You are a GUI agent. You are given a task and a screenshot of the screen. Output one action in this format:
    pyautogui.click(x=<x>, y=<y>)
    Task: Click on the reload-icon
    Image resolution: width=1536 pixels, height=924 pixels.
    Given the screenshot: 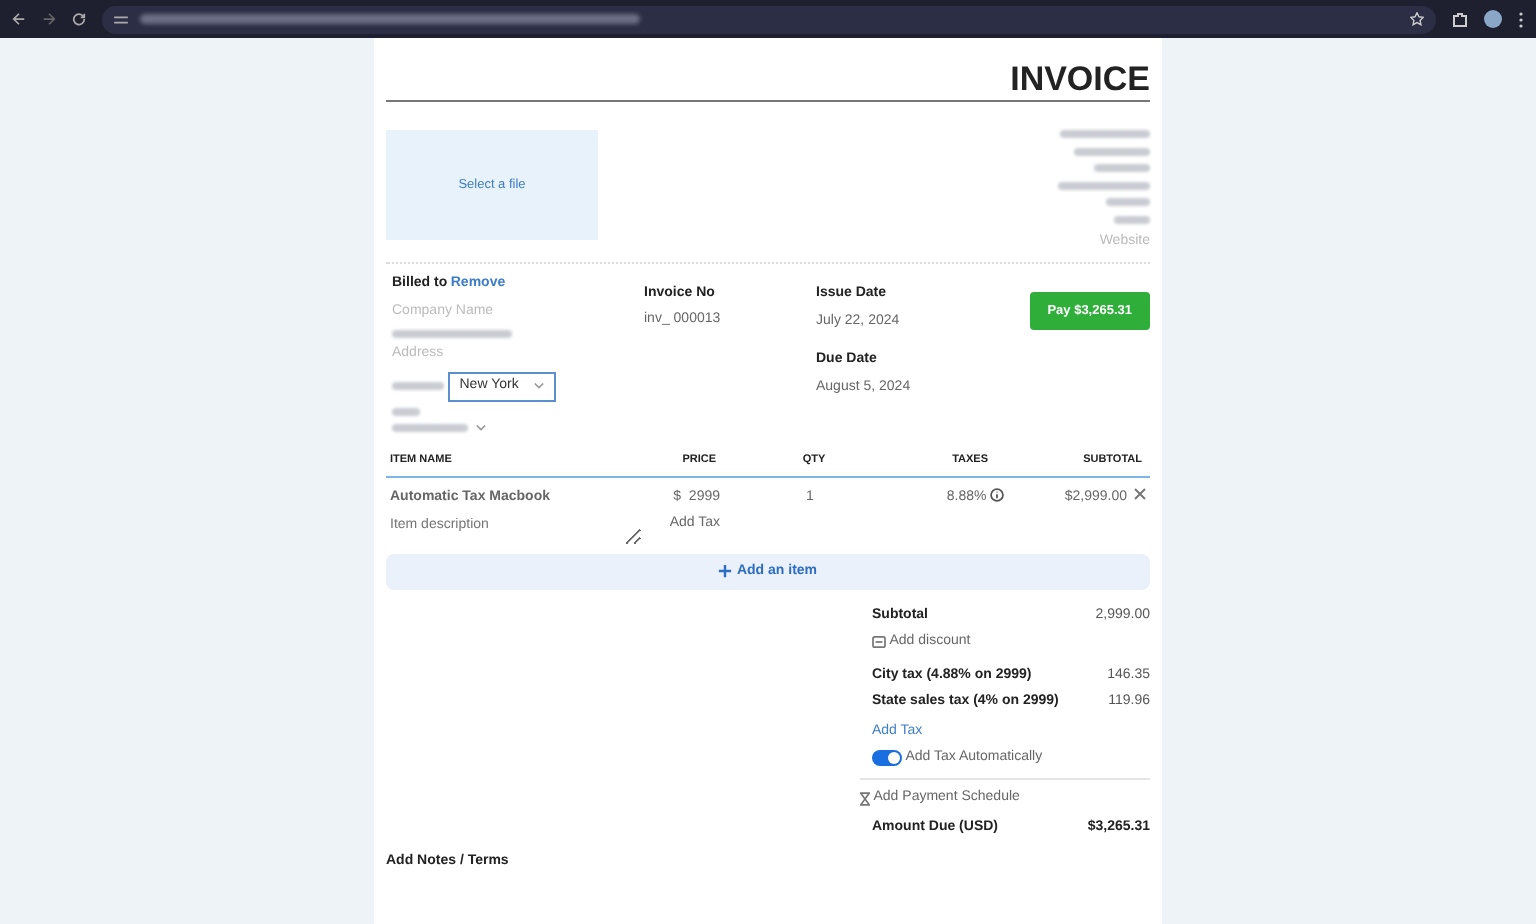 What is the action you would take?
    pyautogui.click(x=79, y=19)
    